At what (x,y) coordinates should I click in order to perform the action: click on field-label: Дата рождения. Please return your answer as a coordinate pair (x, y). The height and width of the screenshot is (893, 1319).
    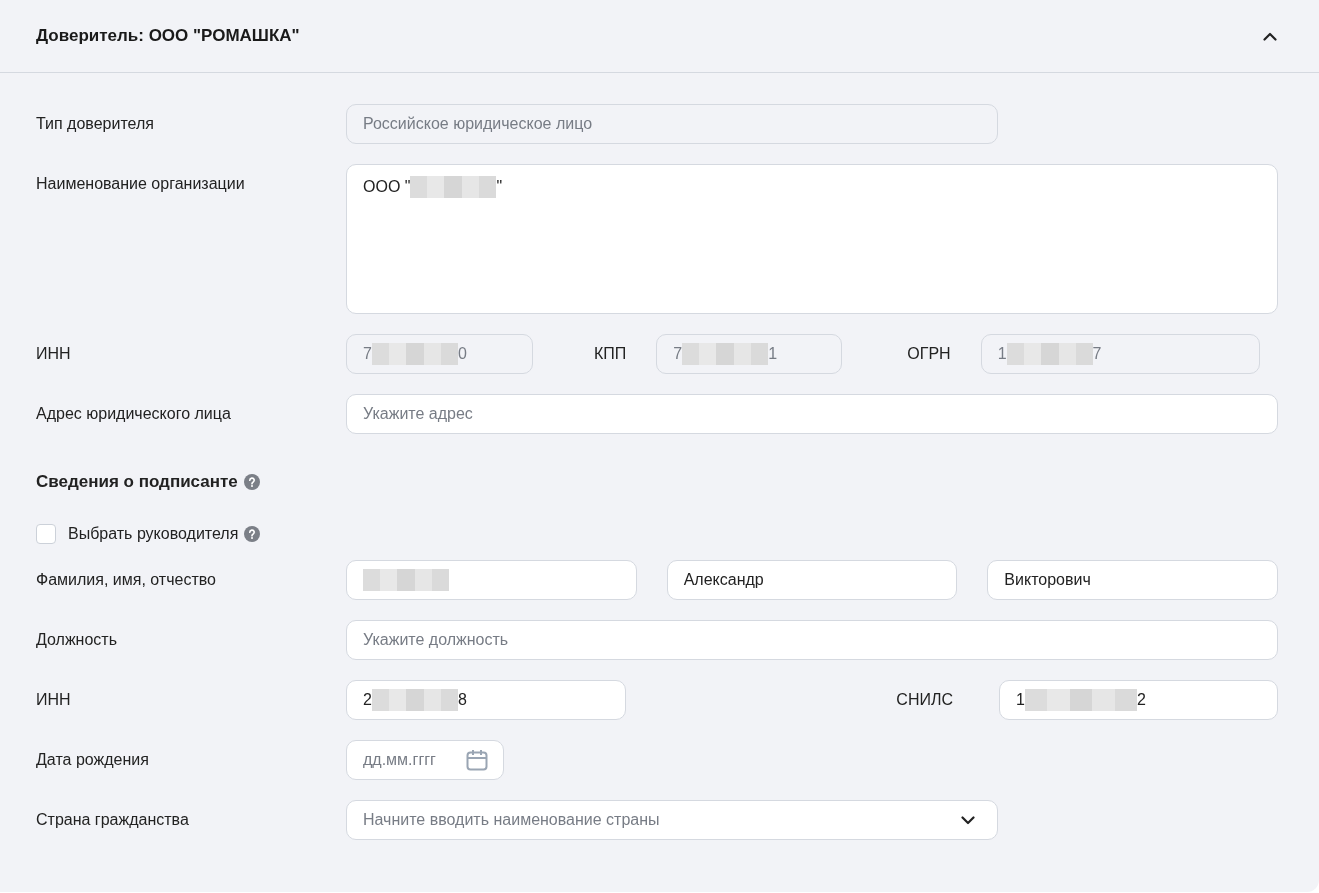
    Looking at the image, I should click on (93, 760).